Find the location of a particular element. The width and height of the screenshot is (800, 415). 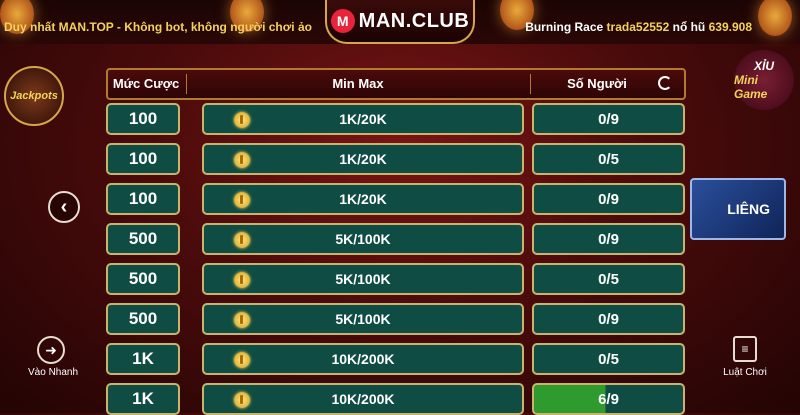

winner-username: trada52552 is located at coordinates (638, 27).